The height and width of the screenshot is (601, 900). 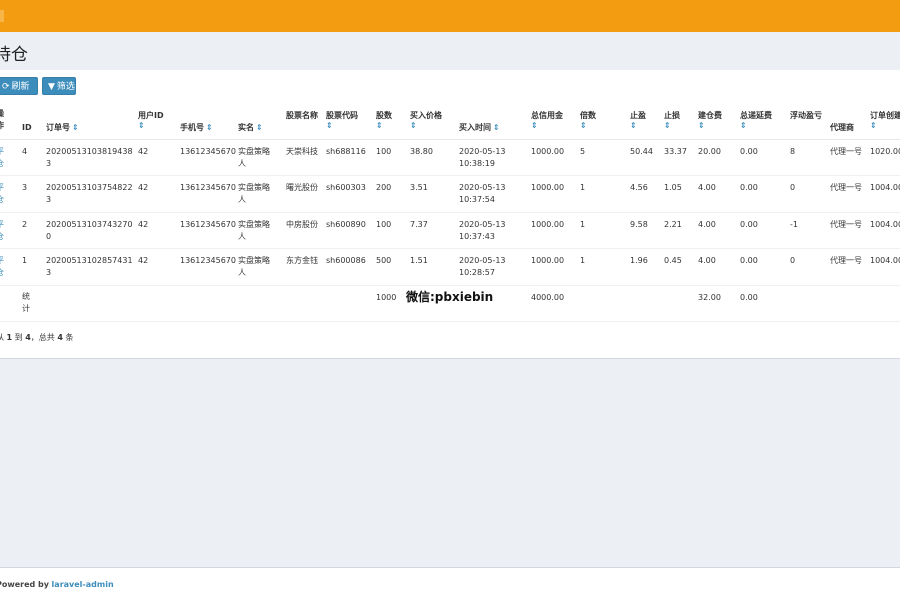 What do you see at coordinates (709, 297) in the screenshot?
I see `summary-open-fee: 32.00` at bounding box center [709, 297].